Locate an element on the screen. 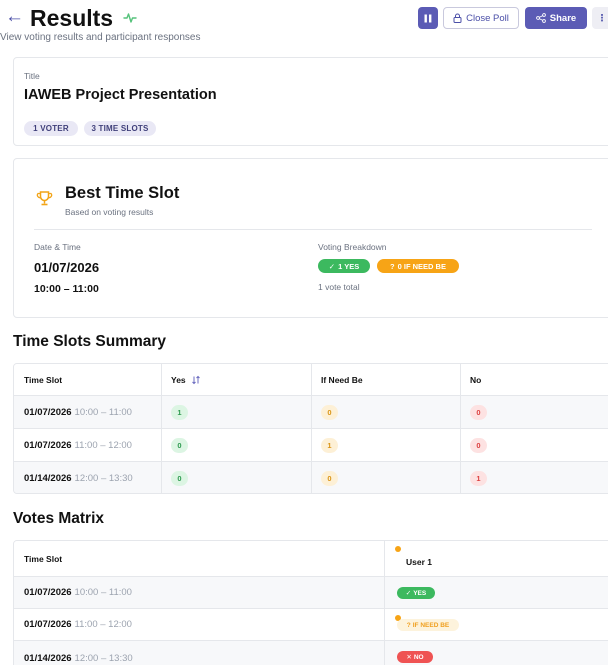 The width and height of the screenshot is (608, 665). vote-badge-yes: ✓ YES is located at coordinates (416, 593).